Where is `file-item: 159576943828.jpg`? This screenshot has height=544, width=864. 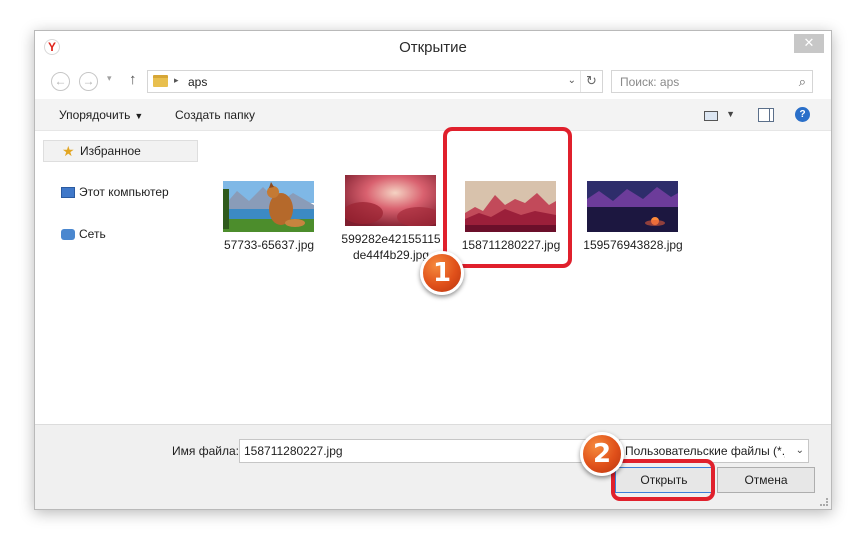 file-item: 159576943828.jpg is located at coordinates (633, 219).